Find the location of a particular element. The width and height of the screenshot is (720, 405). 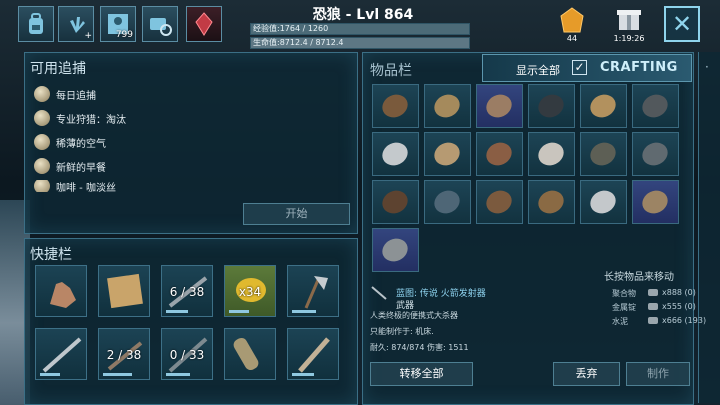

profile-button: 799 is located at coordinates (118, 24).